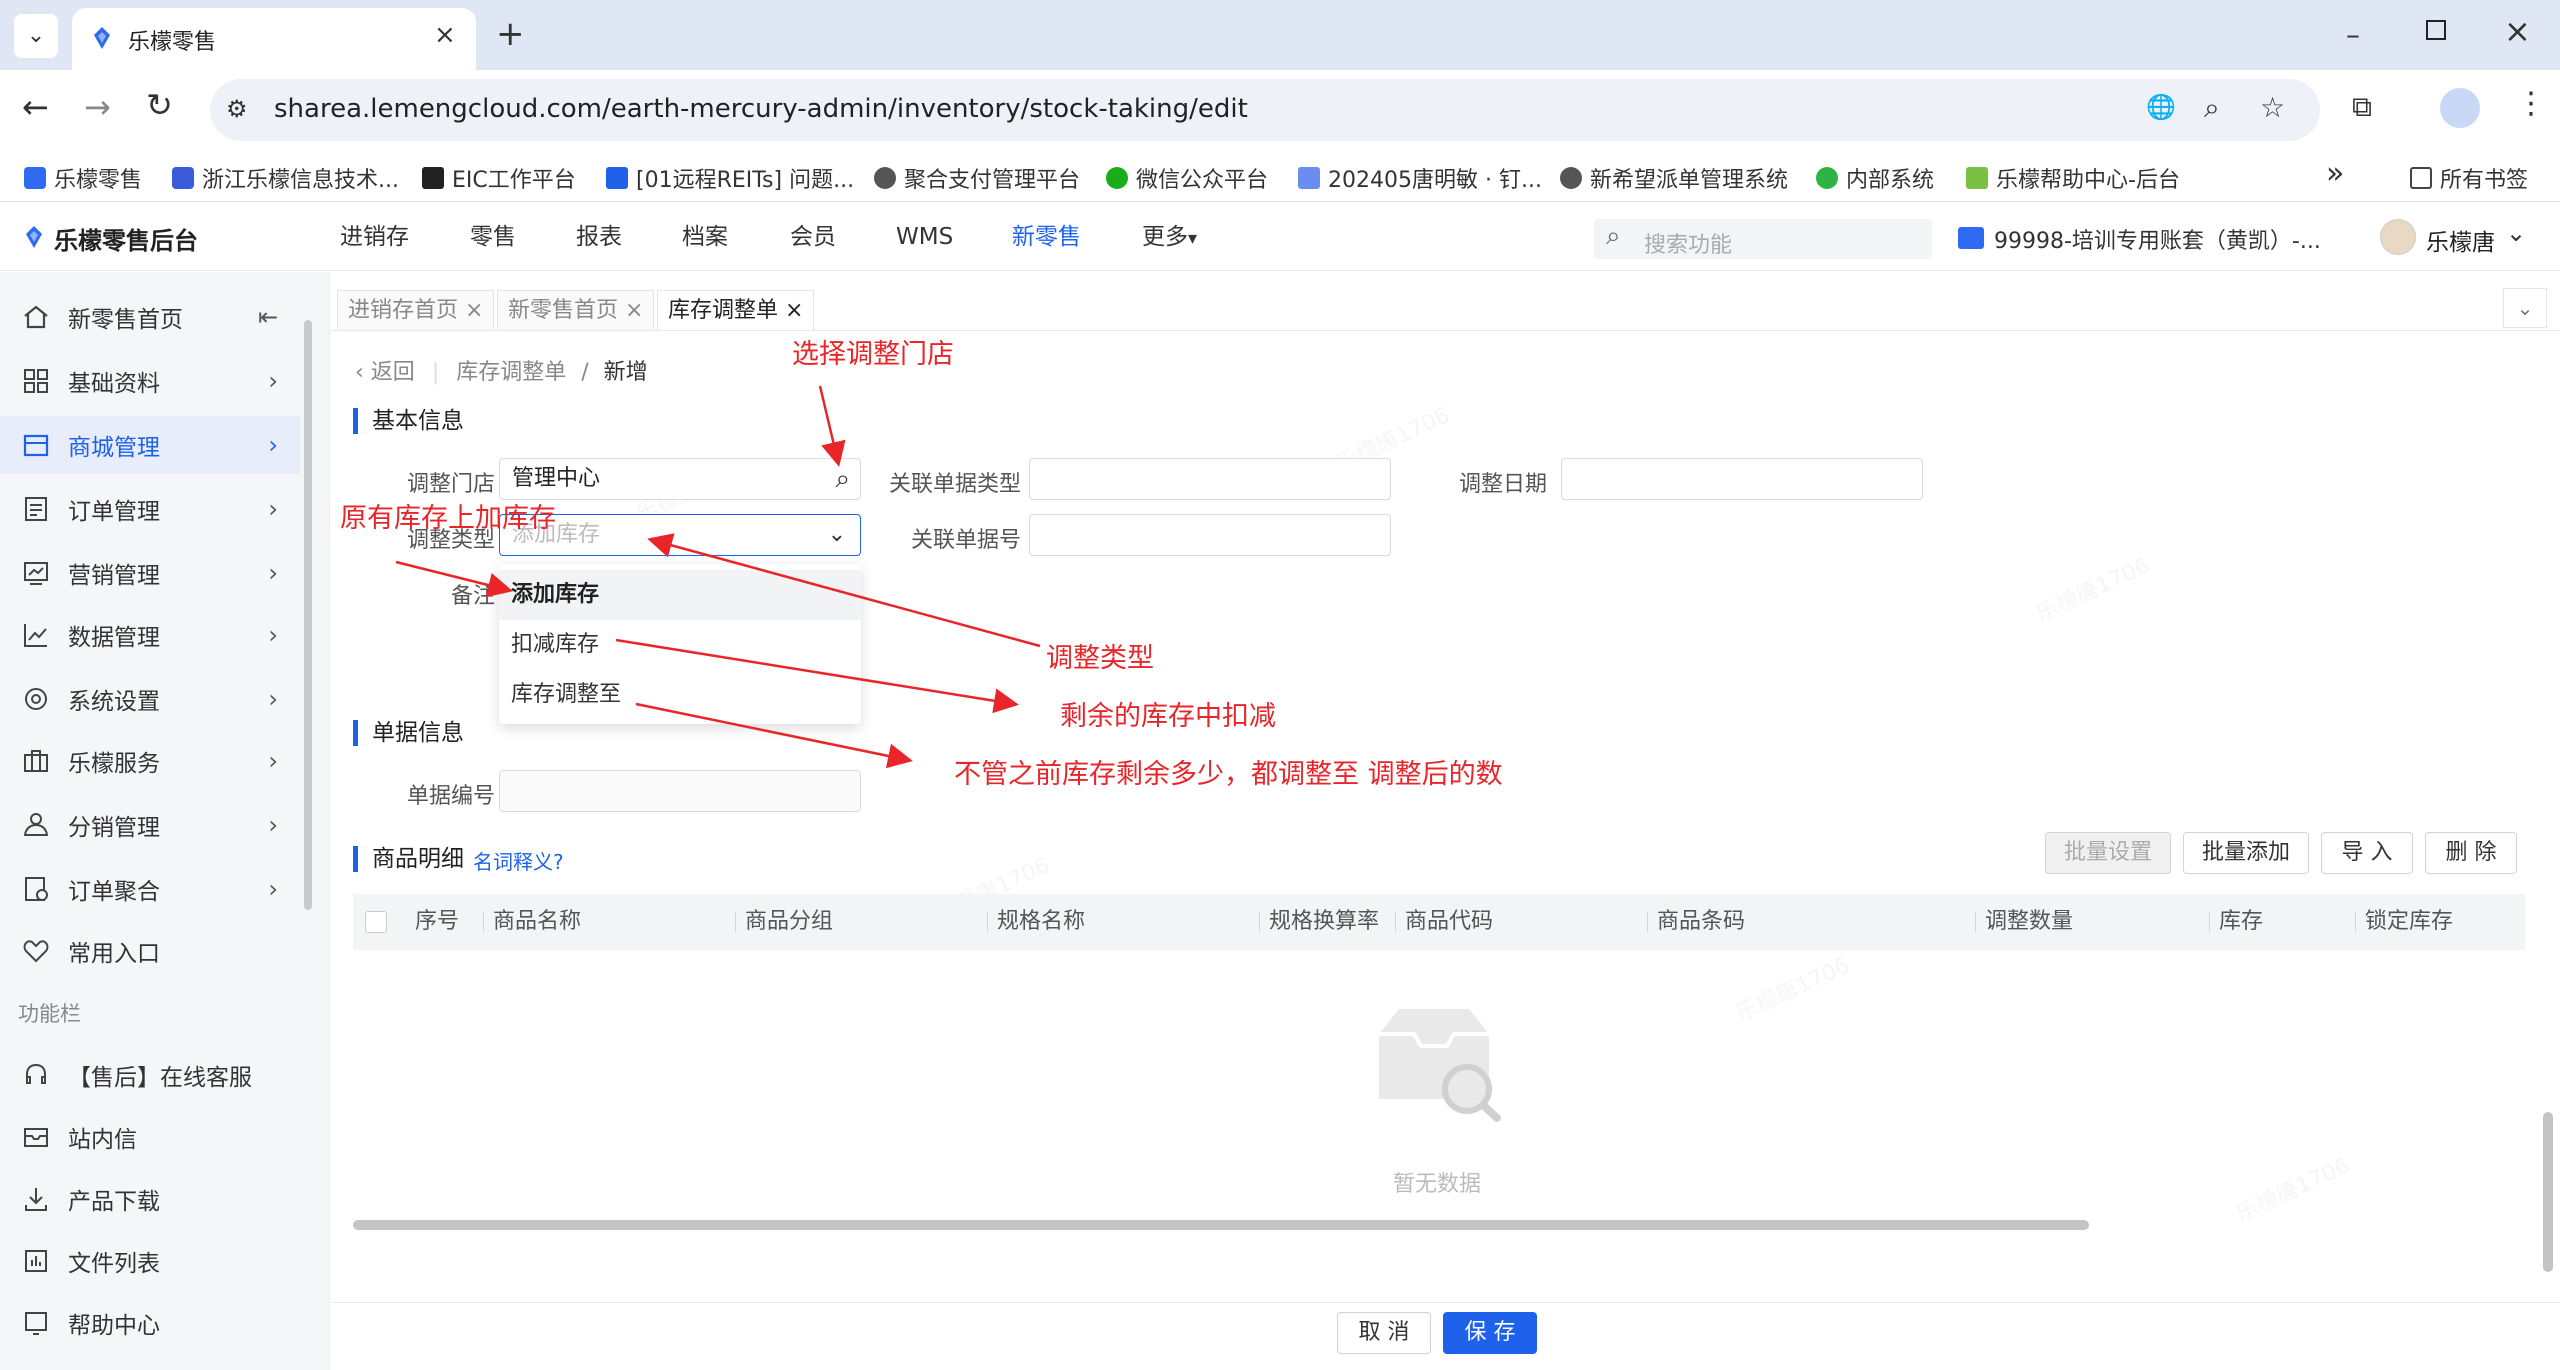 The image size is (2560, 1370). I want to click on arrow-to-deduct, so click(817, 676).